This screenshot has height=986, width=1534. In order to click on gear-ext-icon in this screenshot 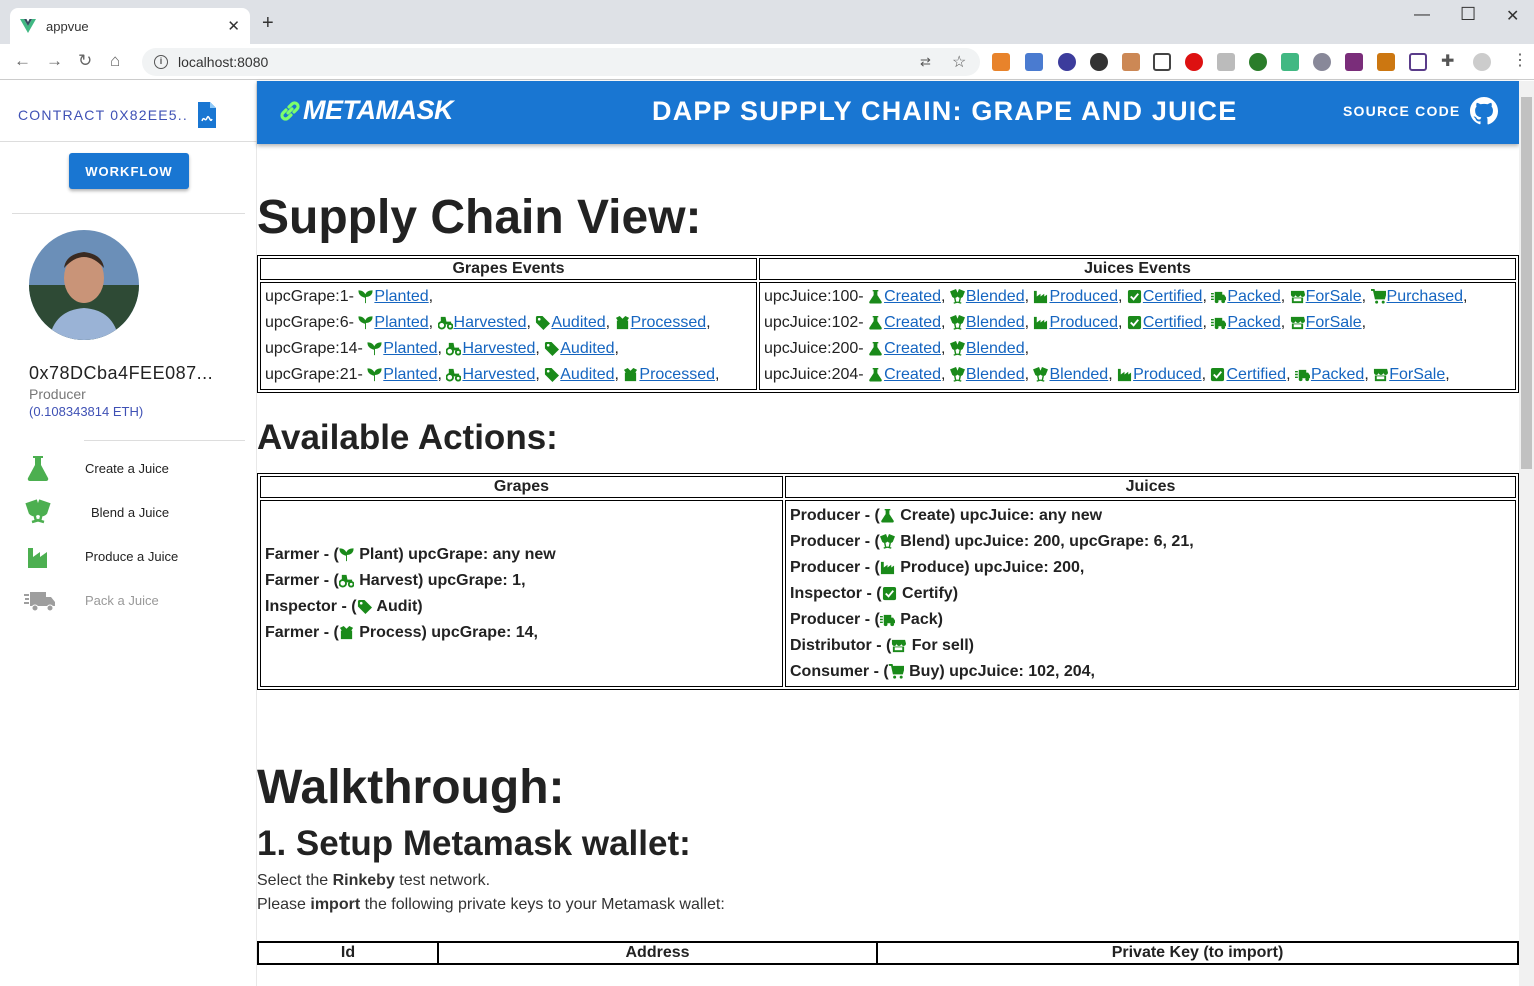, I will do `click(1322, 62)`.